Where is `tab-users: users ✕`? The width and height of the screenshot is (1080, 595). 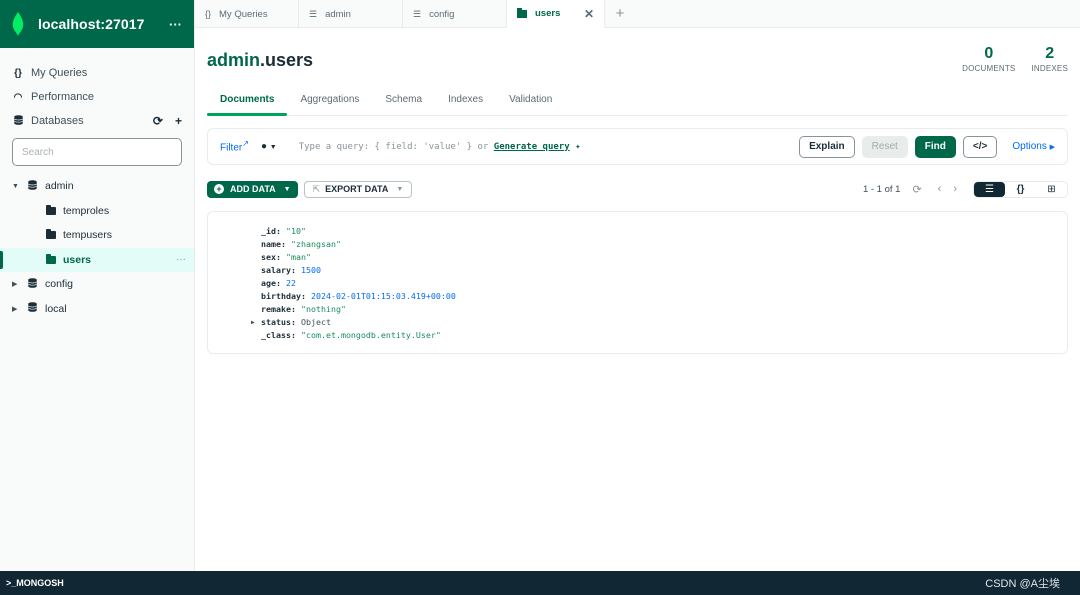 tab-users: users ✕ is located at coordinates (556, 14).